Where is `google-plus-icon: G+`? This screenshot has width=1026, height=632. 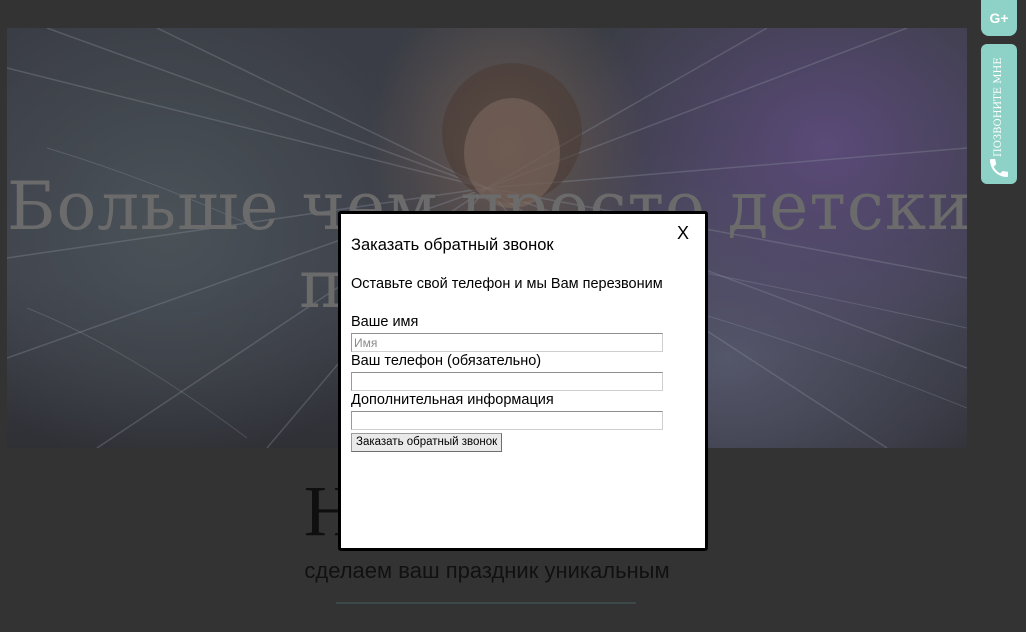 google-plus-icon: G+ is located at coordinates (999, 18).